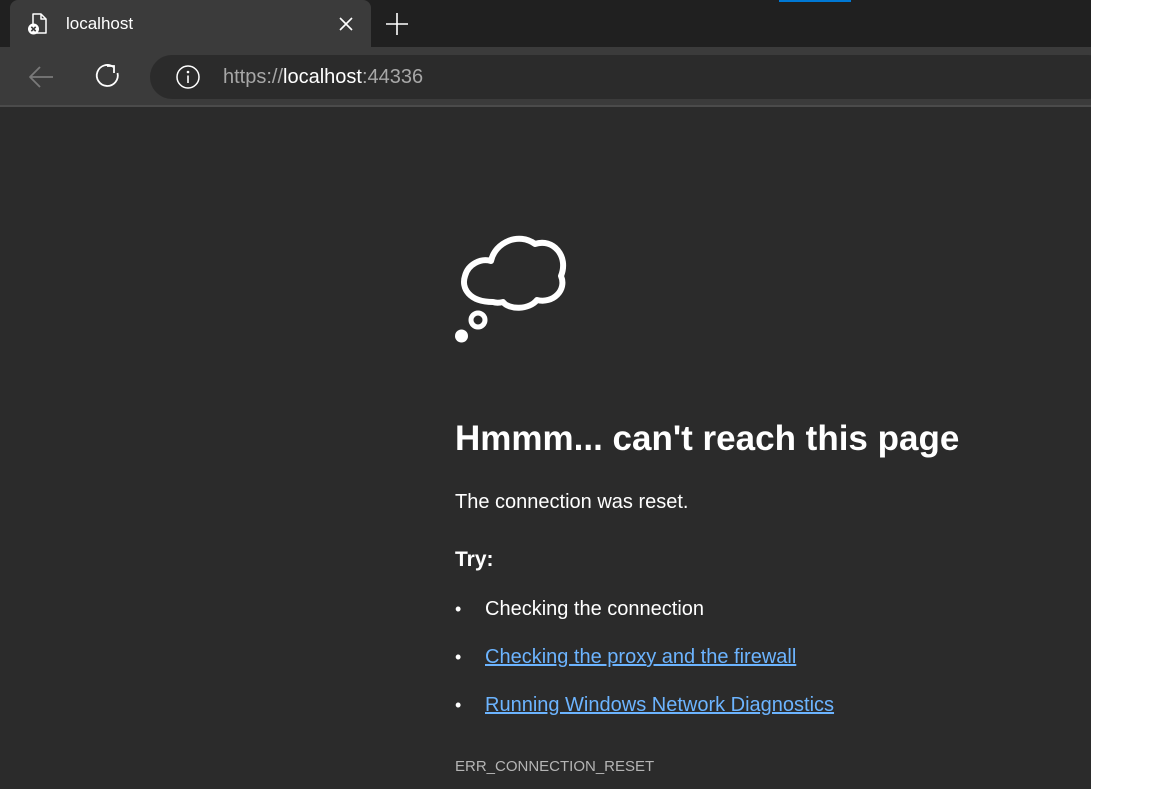  Describe the element at coordinates (38, 24) in the screenshot. I see `file-error-icon` at that location.